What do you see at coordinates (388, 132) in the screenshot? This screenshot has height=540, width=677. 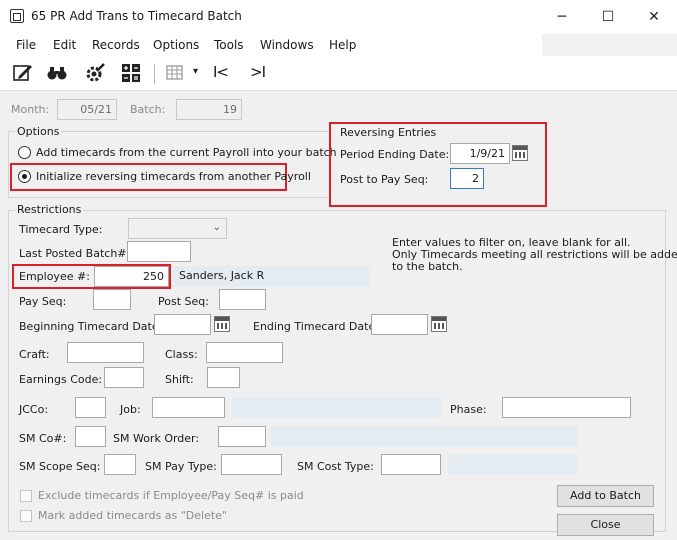 I see `reversing-entries-title: Reversing Entries` at bounding box center [388, 132].